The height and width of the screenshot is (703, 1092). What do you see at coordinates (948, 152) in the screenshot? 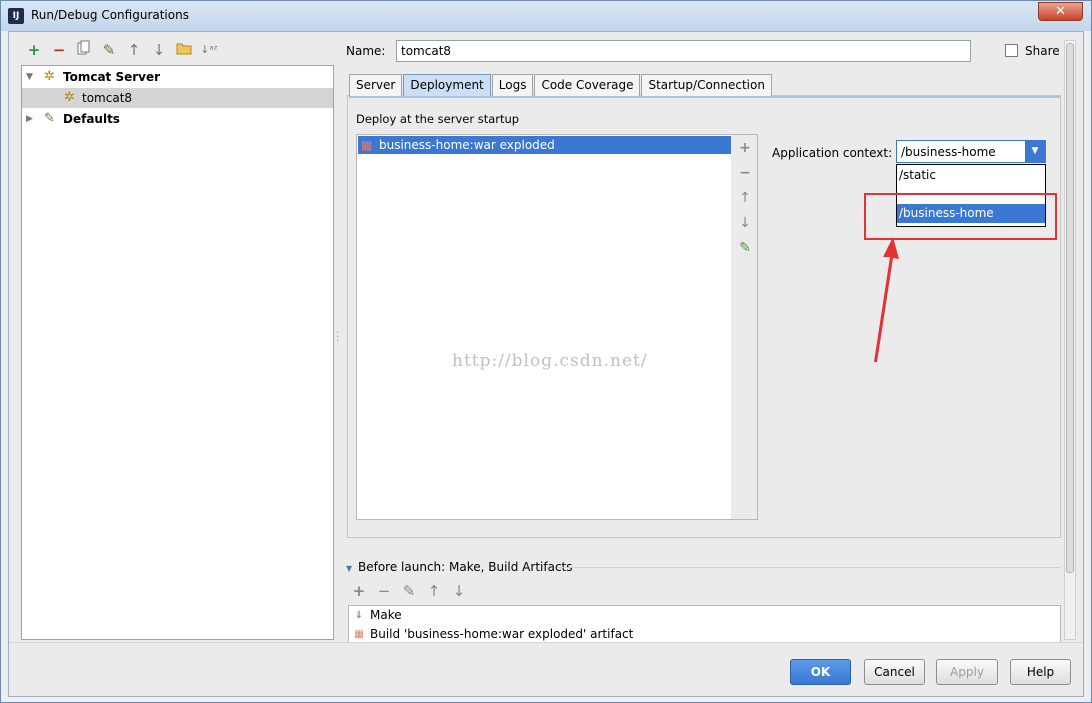
I see `application-context-value: /business-home` at bounding box center [948, 152].